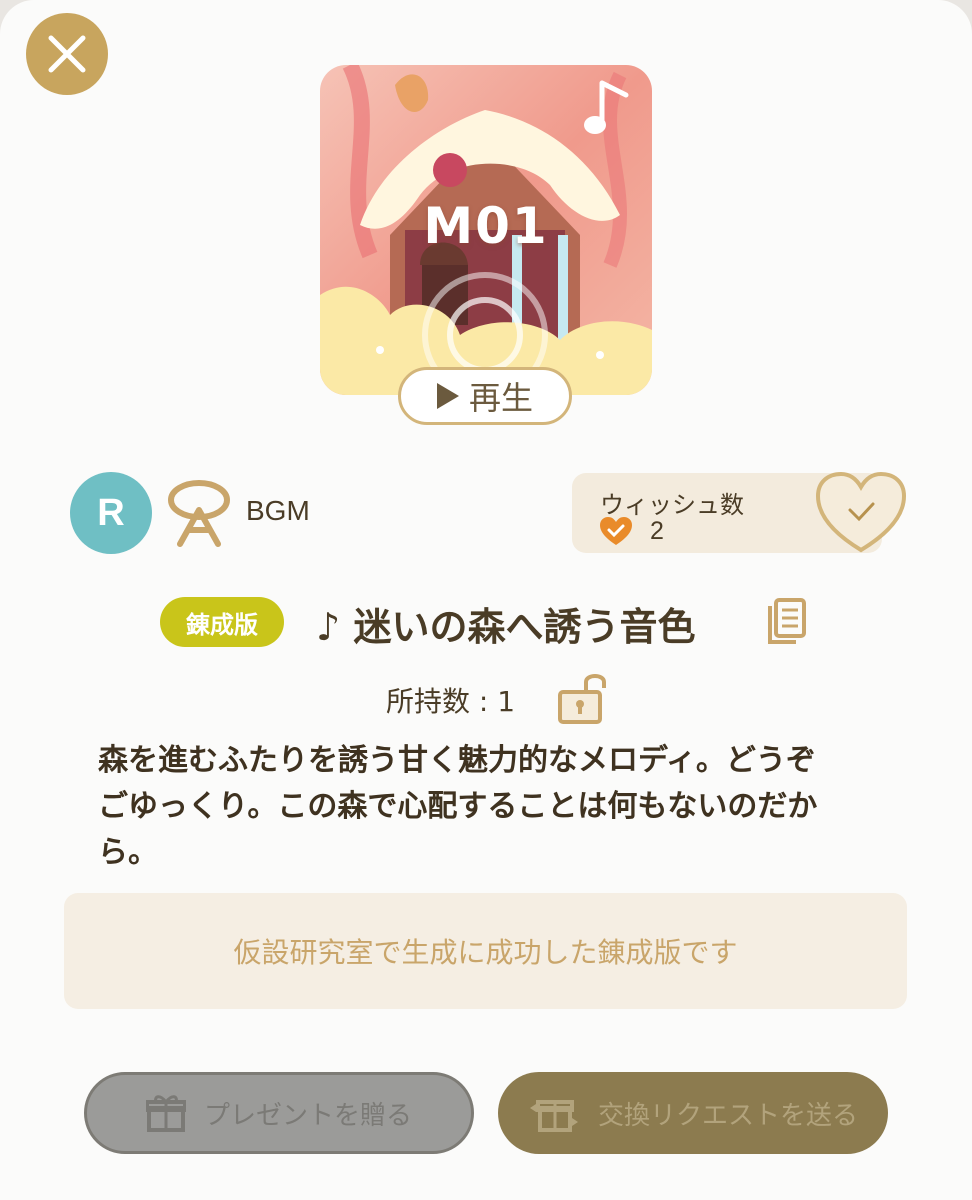 The image size is (972, 1200). I want to click on gift-icon, so click(165, 1113).